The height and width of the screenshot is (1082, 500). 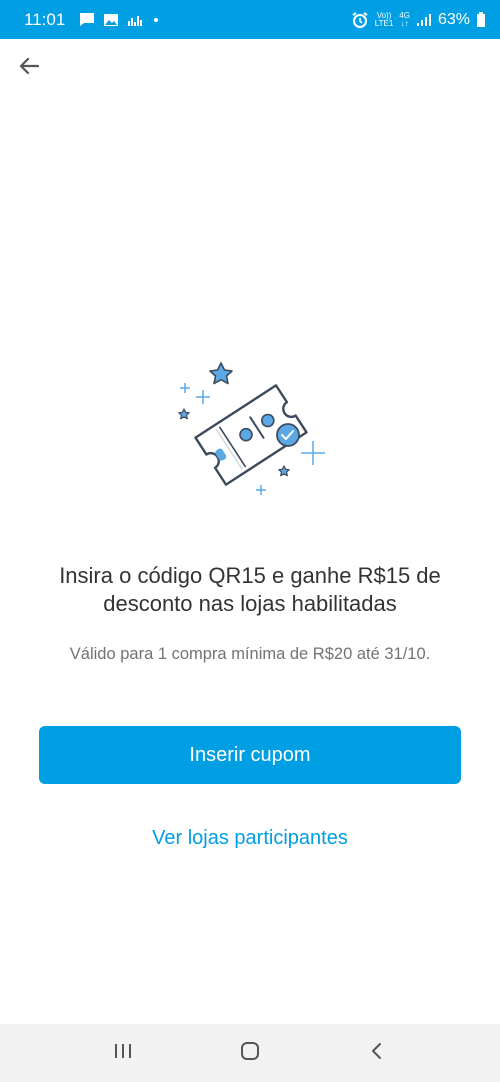 I want to click on coupon-illustration, so click(x=250, y=430).